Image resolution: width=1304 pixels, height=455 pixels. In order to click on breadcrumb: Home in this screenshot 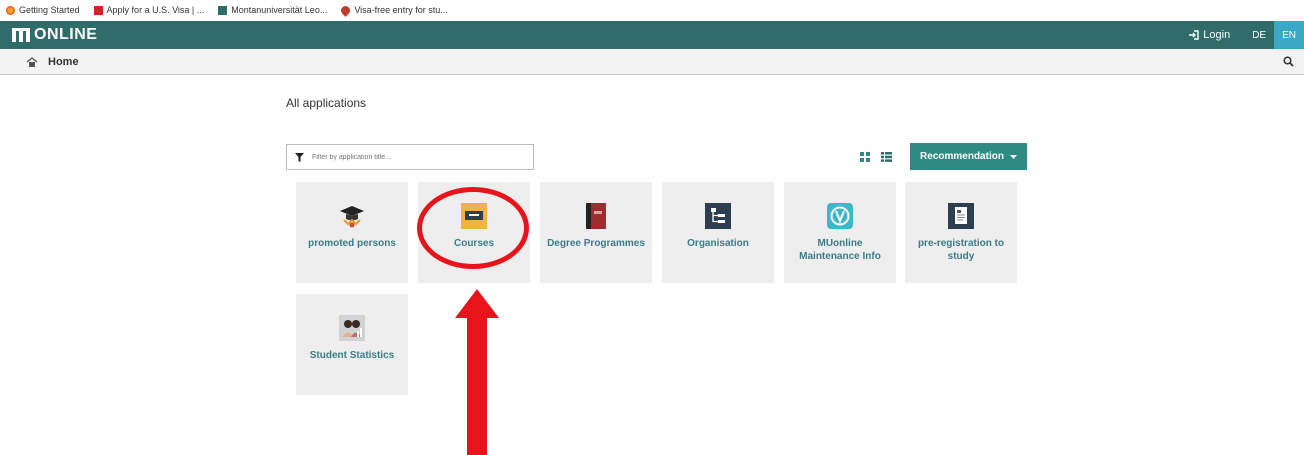, I will do `click(652, 62)`.